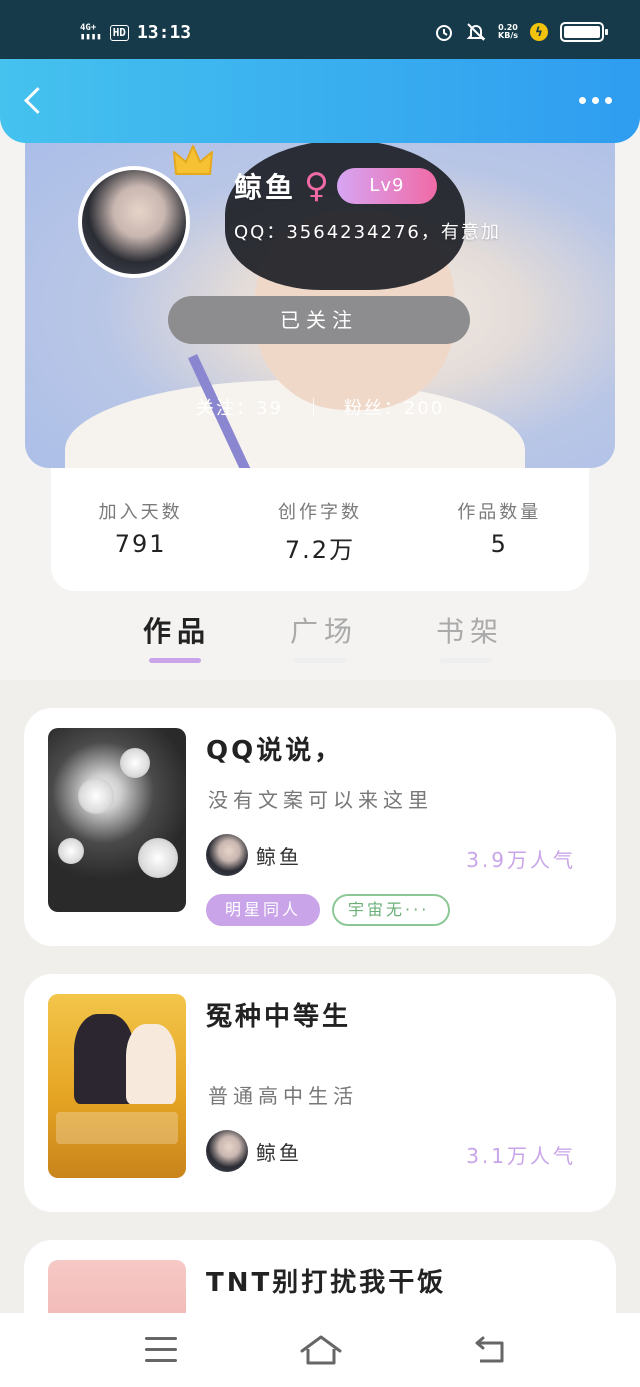 Image resolution: width=640 pixels, height=1387 pixels. What do you see at coordinates (316, 186) in the screenshot?
I see `gender-female-icon: ♀` at bounding box center [316, 186].